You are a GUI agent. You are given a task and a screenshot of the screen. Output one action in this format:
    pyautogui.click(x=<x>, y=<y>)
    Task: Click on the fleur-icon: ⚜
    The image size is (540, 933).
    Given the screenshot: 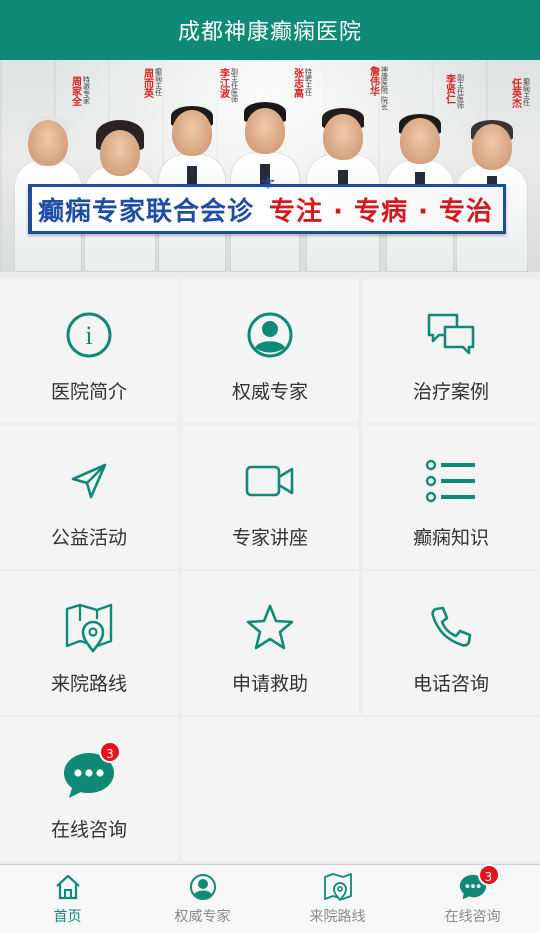 What is the action you would take?
    pyautogui.click(x=268, y=183)
    